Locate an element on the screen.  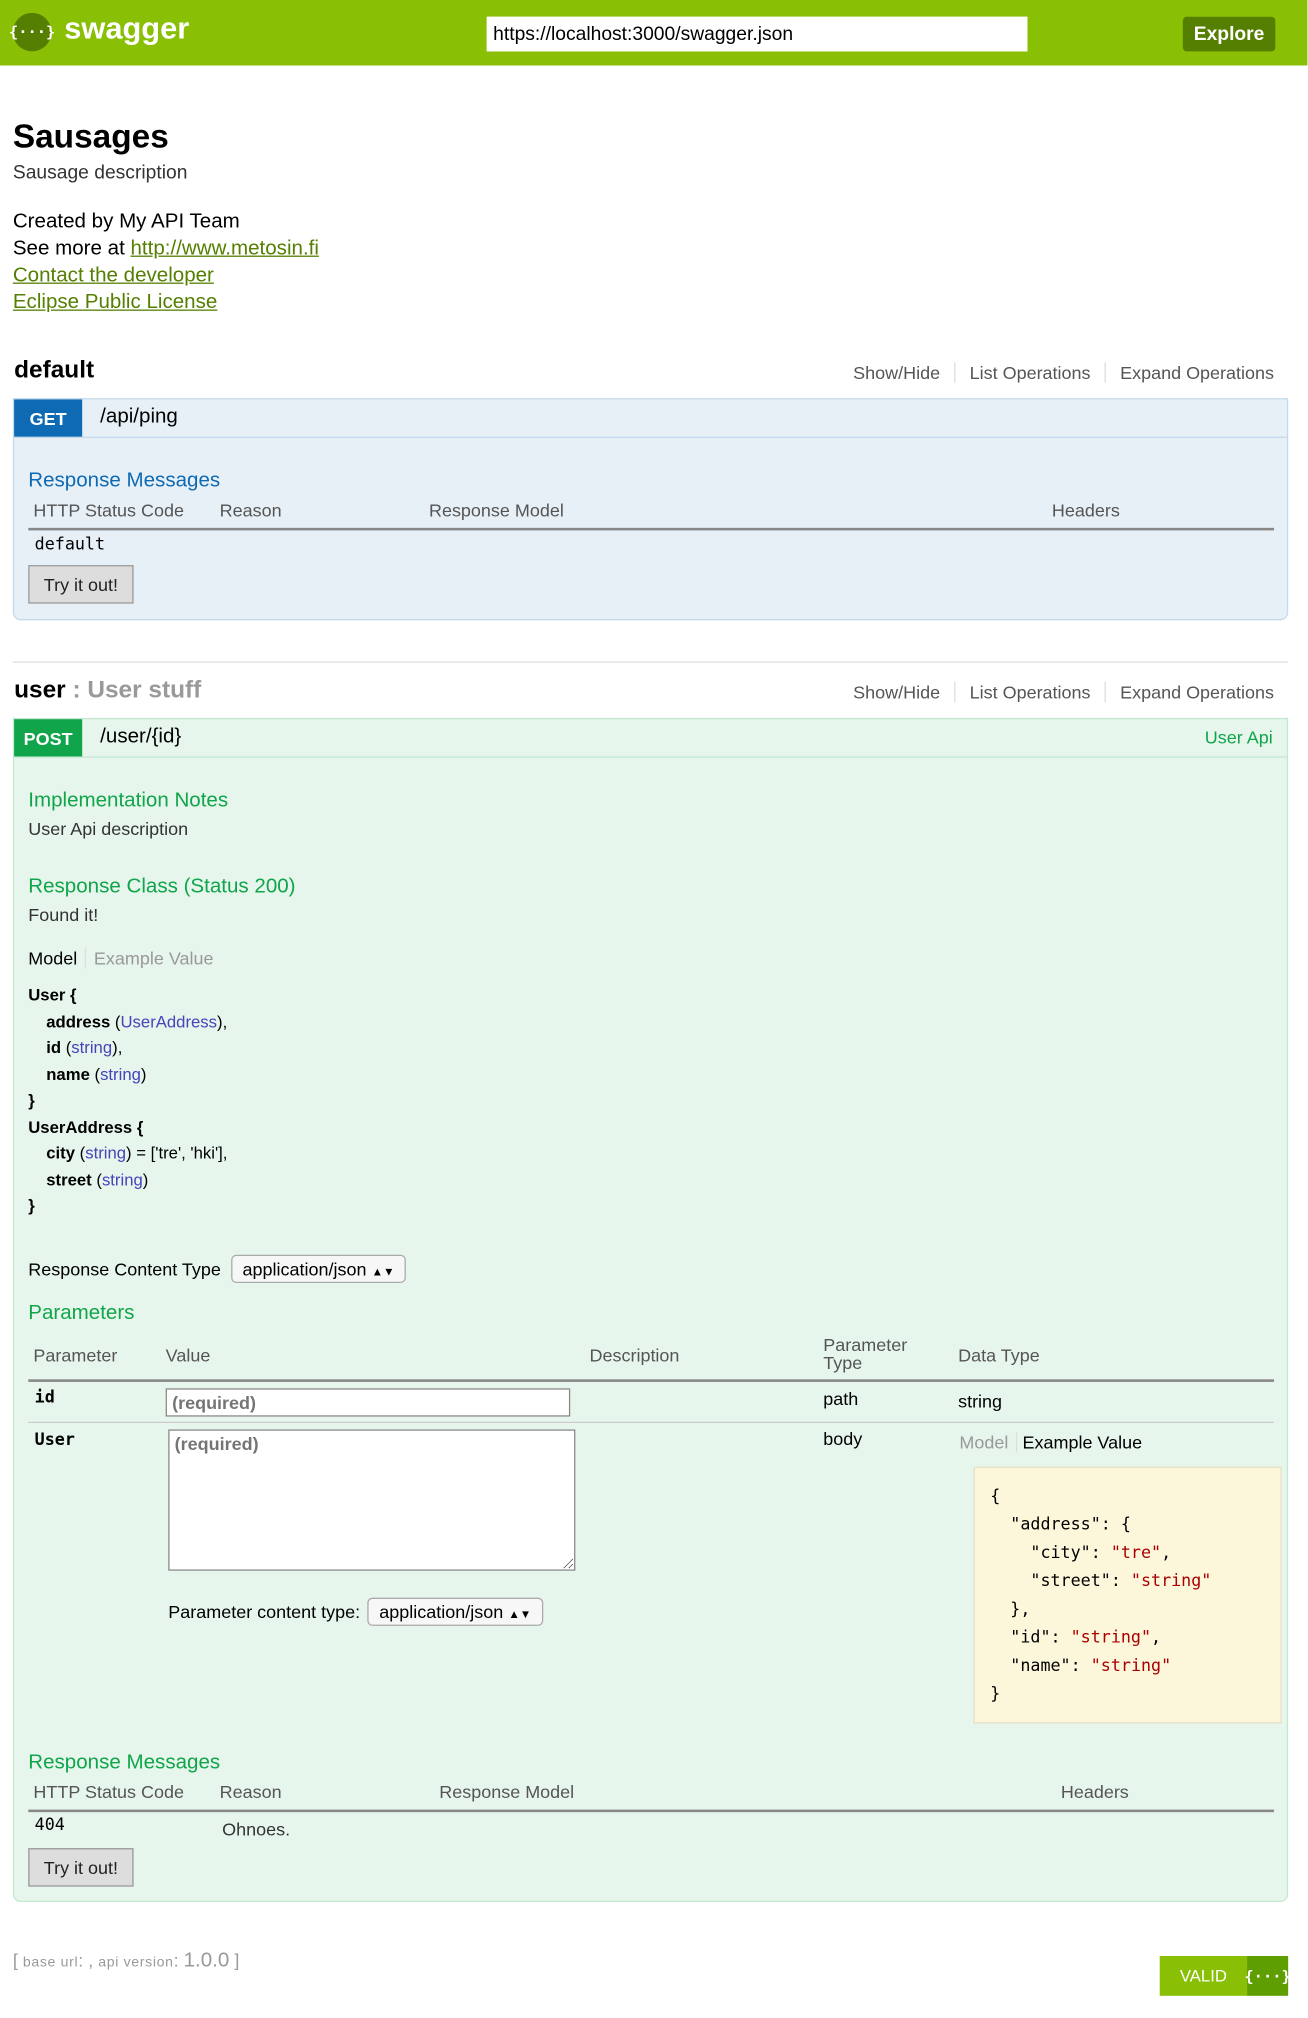
resource-subtitle: : User stuff is located at coordinates (133, 690).